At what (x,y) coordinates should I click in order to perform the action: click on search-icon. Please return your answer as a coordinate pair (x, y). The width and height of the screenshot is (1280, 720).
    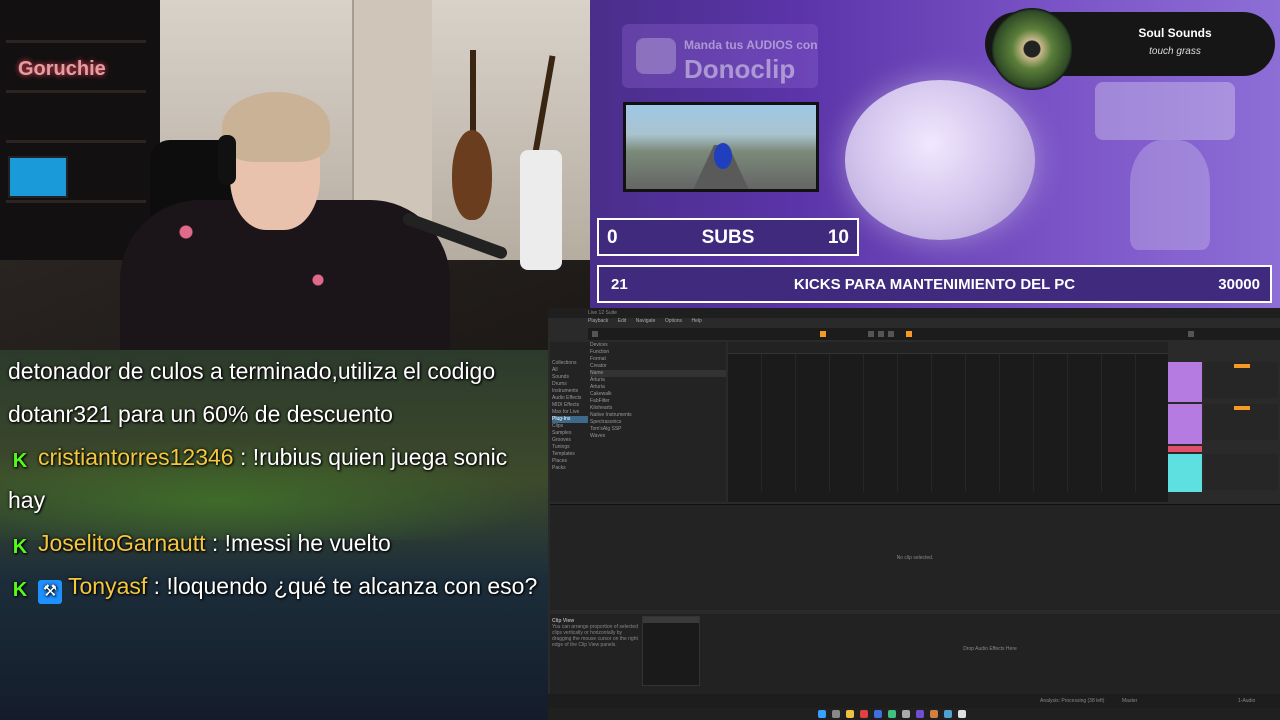
    Looking at the image, I should click on (836, 714).